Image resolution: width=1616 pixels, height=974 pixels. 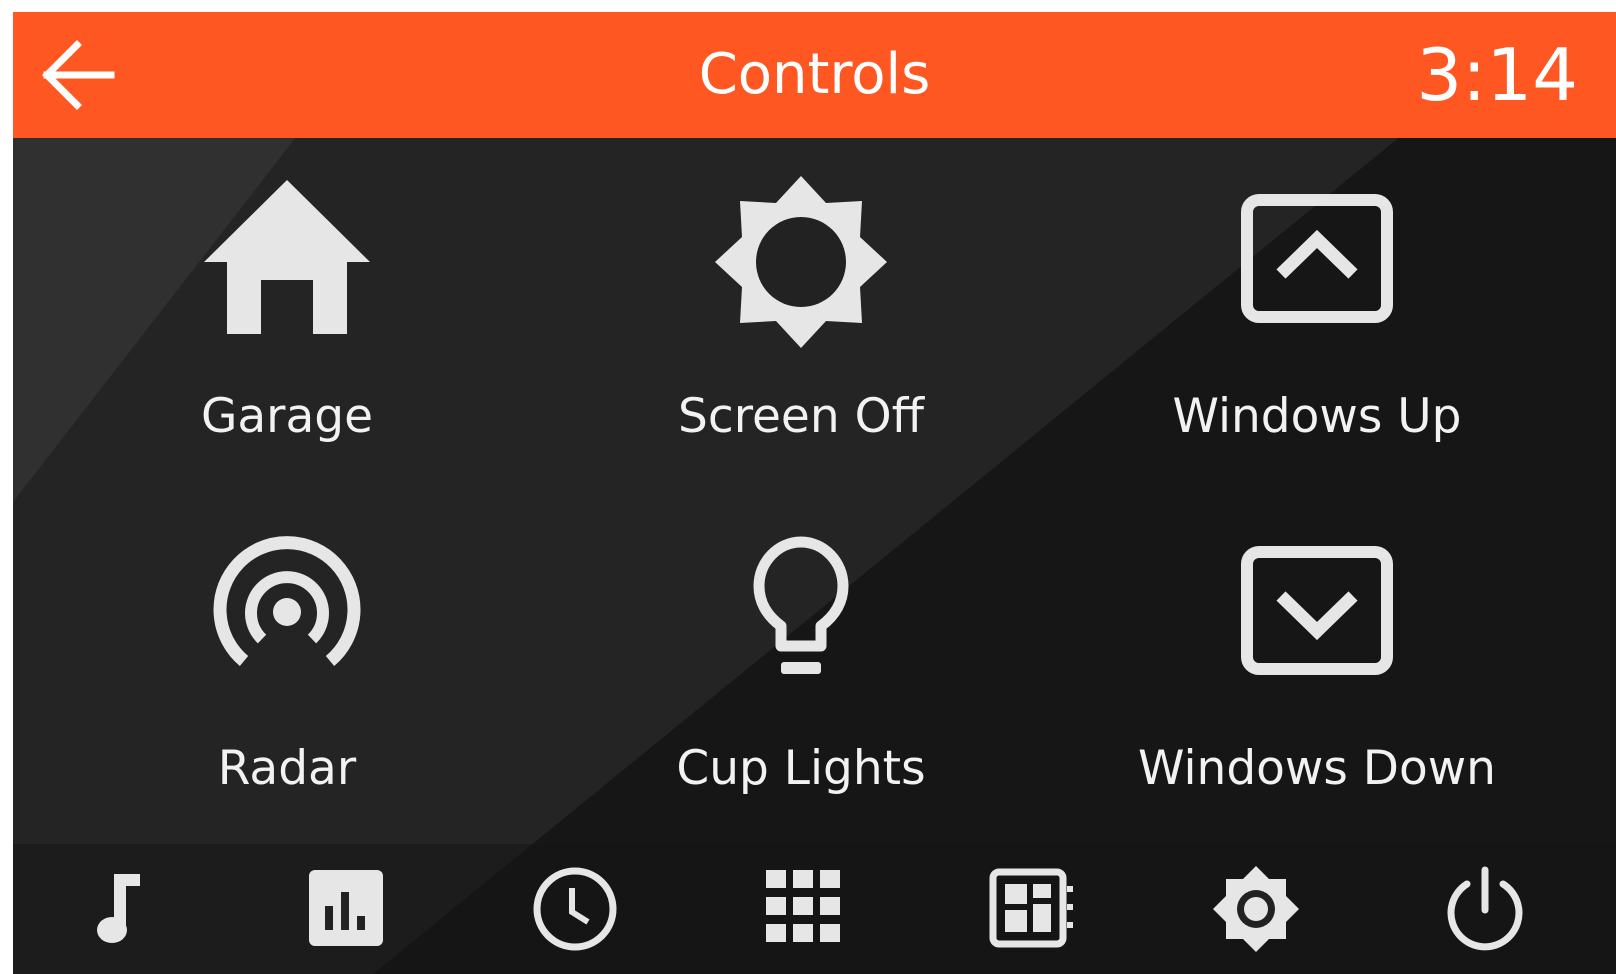 I want to click on cup-lights-button: Cup Lights, so click(x=801, y=661).